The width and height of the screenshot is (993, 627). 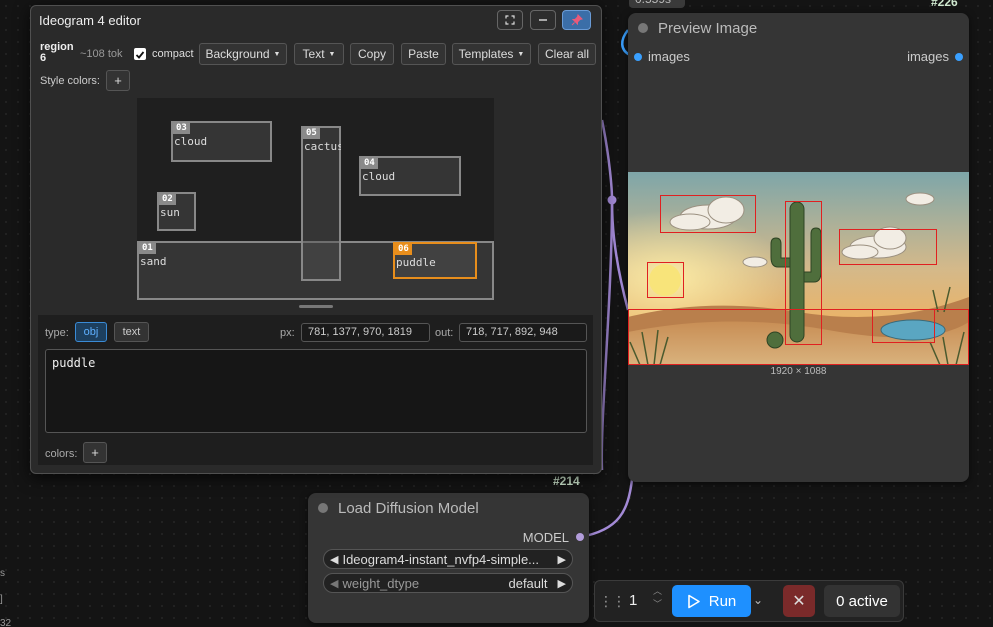 I want to click on model-output-port-icon, so click(x=580, y=537).